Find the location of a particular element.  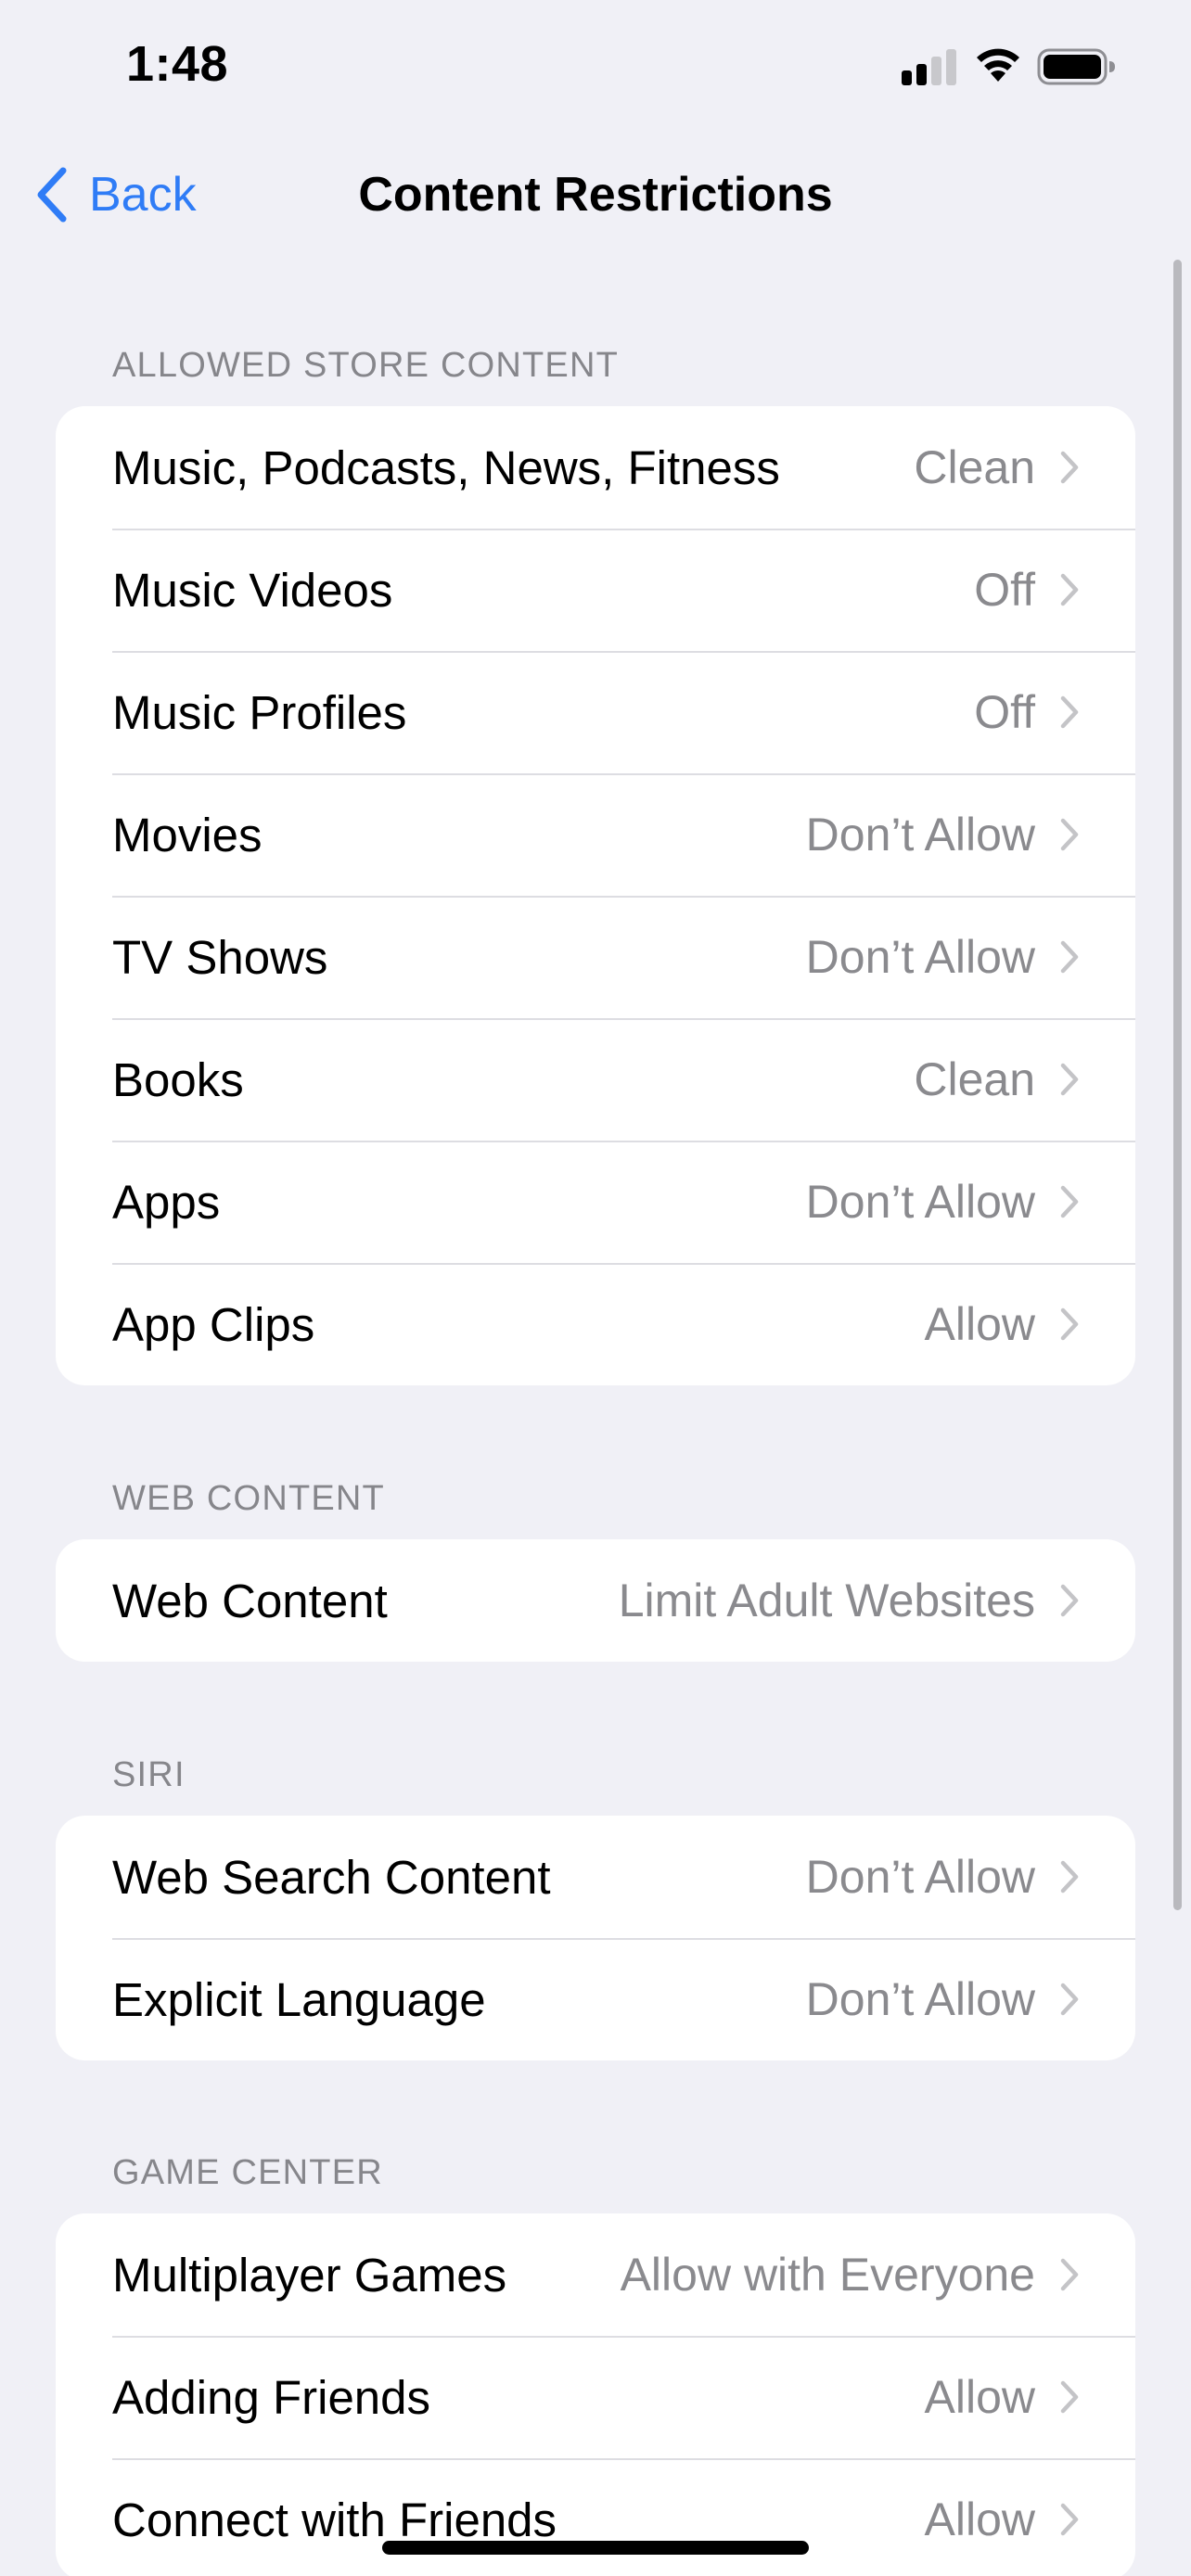

row-label: Movies is located at coordinates (187, 834).